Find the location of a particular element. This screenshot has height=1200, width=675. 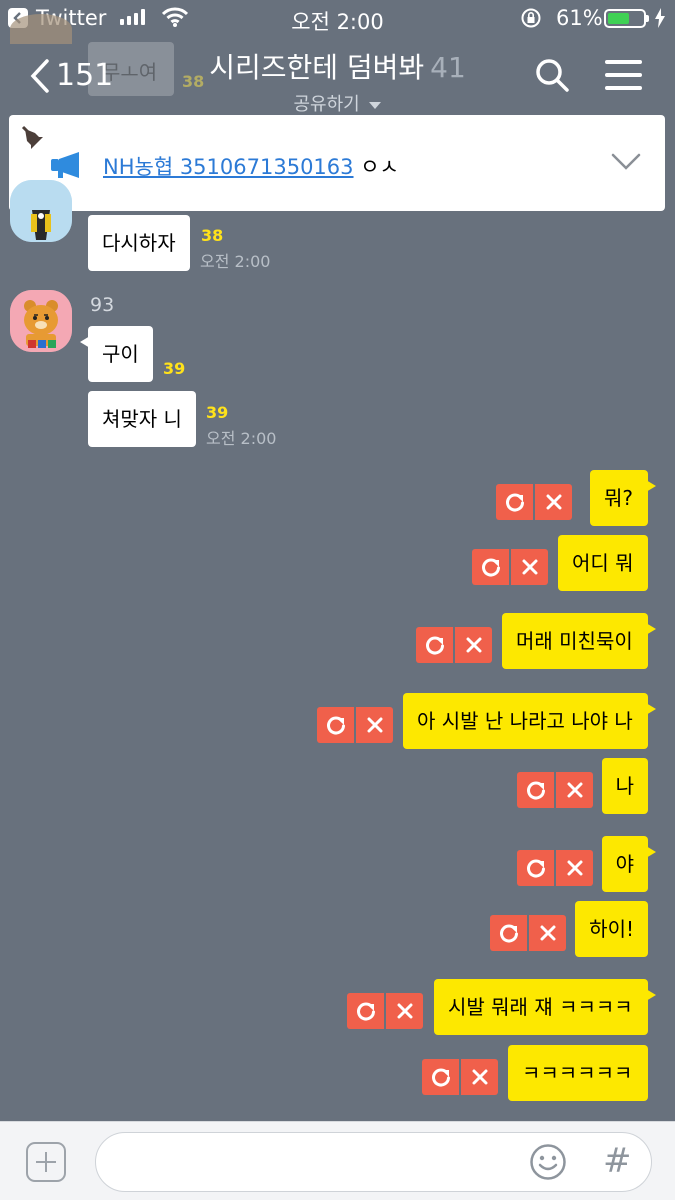

rotation-lock-icon is located at coordinates (531, 18).